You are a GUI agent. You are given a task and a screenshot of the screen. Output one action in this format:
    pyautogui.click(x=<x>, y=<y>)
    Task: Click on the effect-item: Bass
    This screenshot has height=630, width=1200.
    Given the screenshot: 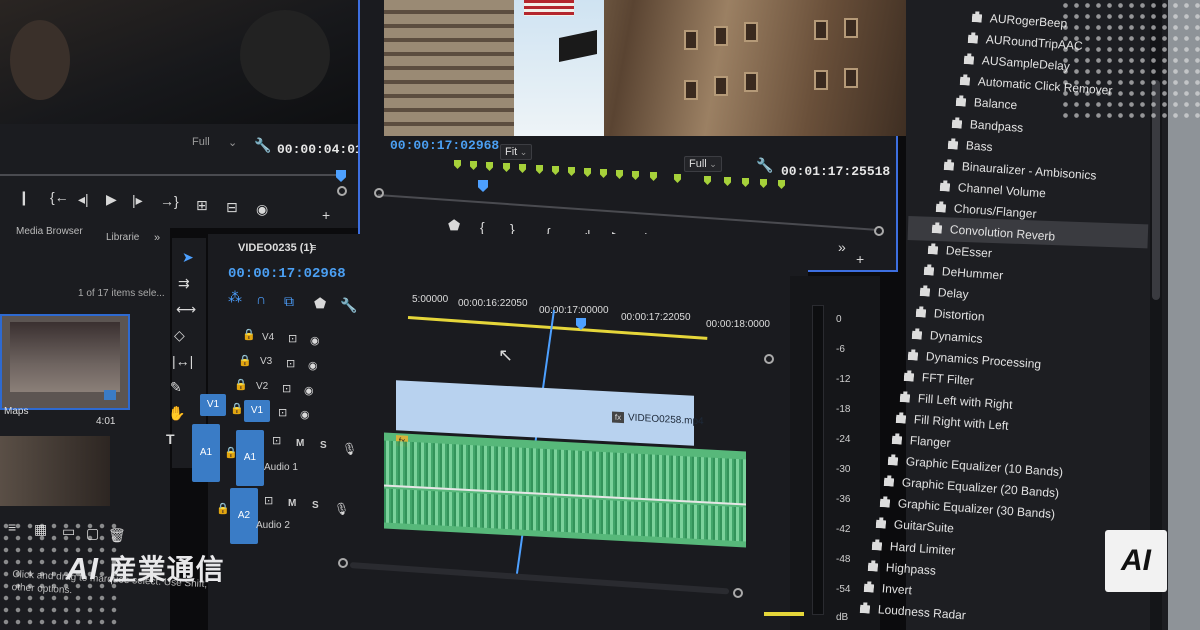 What is the action you would take?
    pyautogui.click(x=970, y=145)
    